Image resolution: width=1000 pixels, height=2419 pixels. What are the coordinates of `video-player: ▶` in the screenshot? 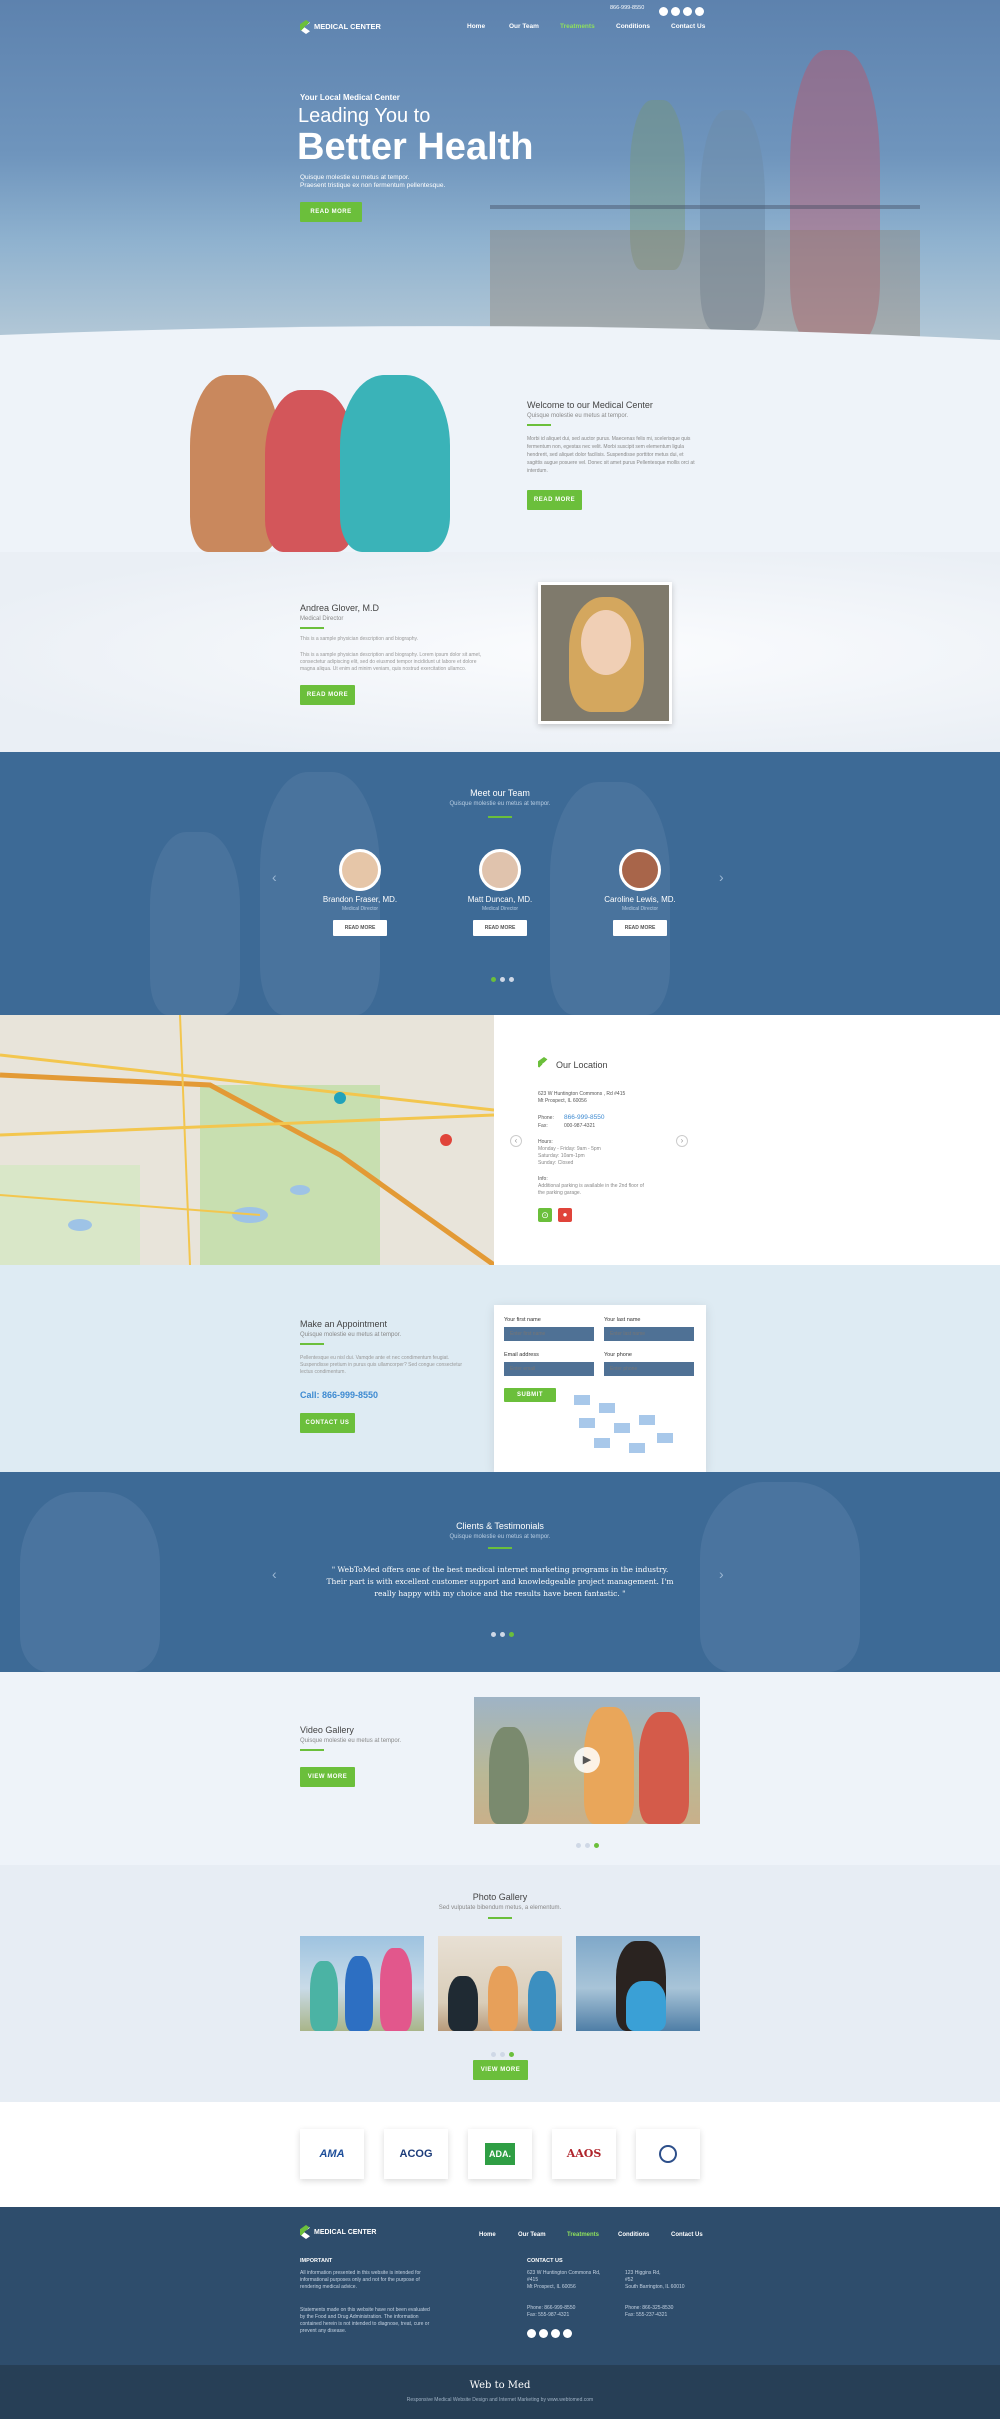 It's located at (587, 1760).